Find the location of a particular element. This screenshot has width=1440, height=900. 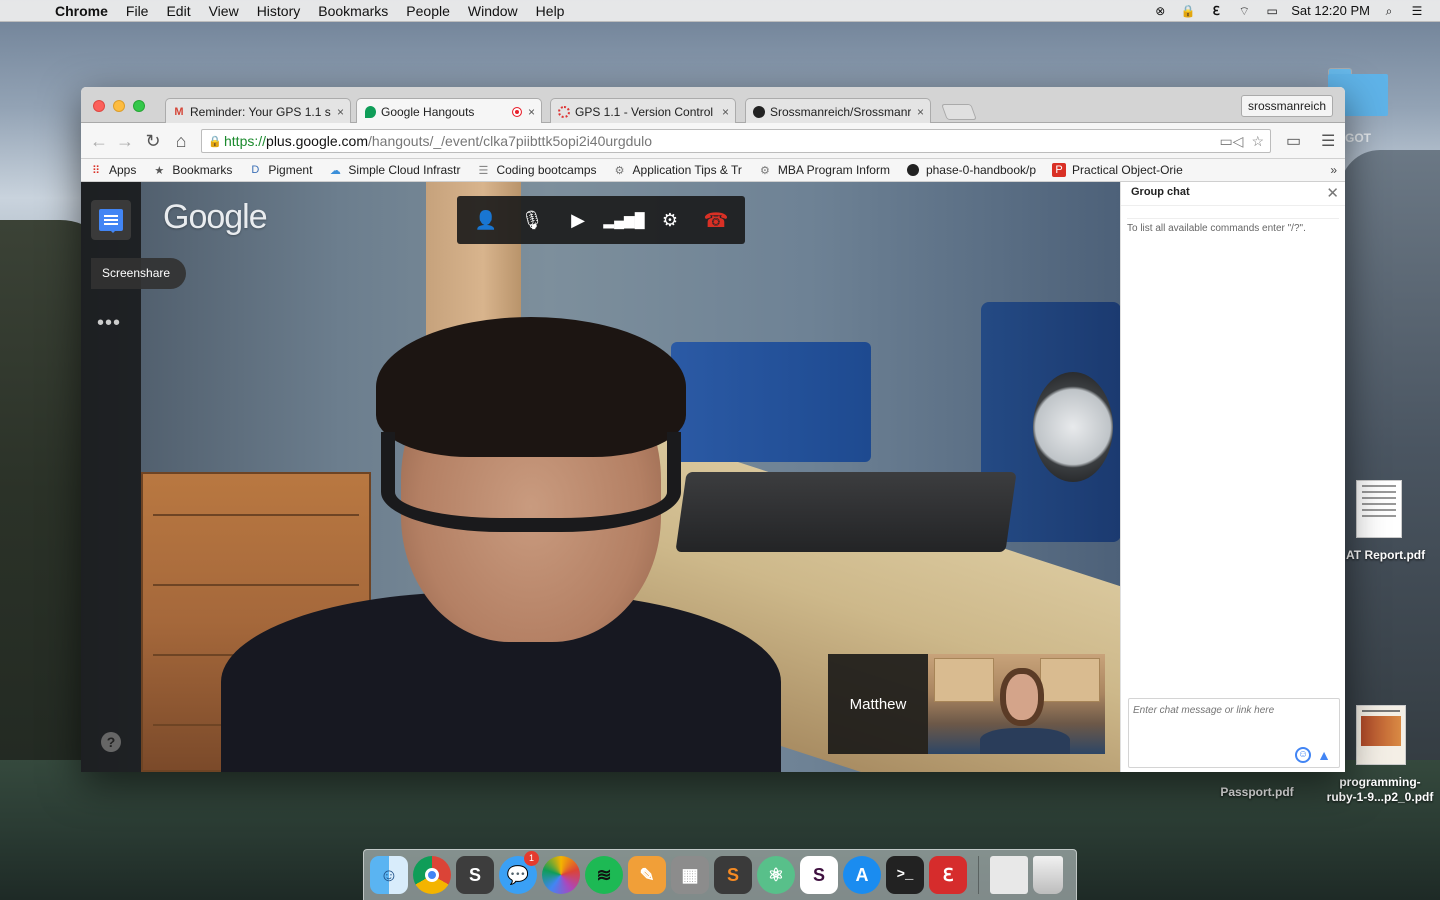

desktop-file-label: programming- ruby-1-9...p2_0.pdf is located at coordinates (1379, 790).